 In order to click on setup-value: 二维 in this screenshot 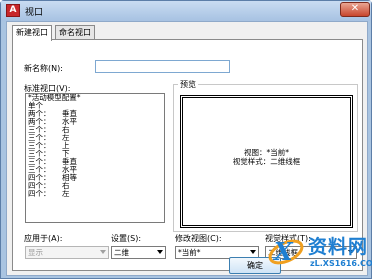, I will do `click(121, 252)`.